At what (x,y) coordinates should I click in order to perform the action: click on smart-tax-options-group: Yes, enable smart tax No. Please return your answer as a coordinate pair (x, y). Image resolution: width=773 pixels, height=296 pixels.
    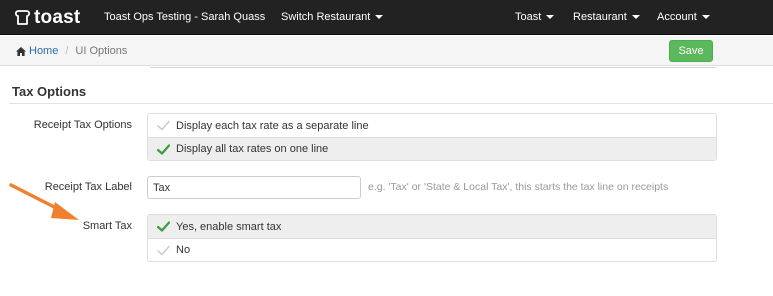
    Looking at the image, I should click on (432, 238).